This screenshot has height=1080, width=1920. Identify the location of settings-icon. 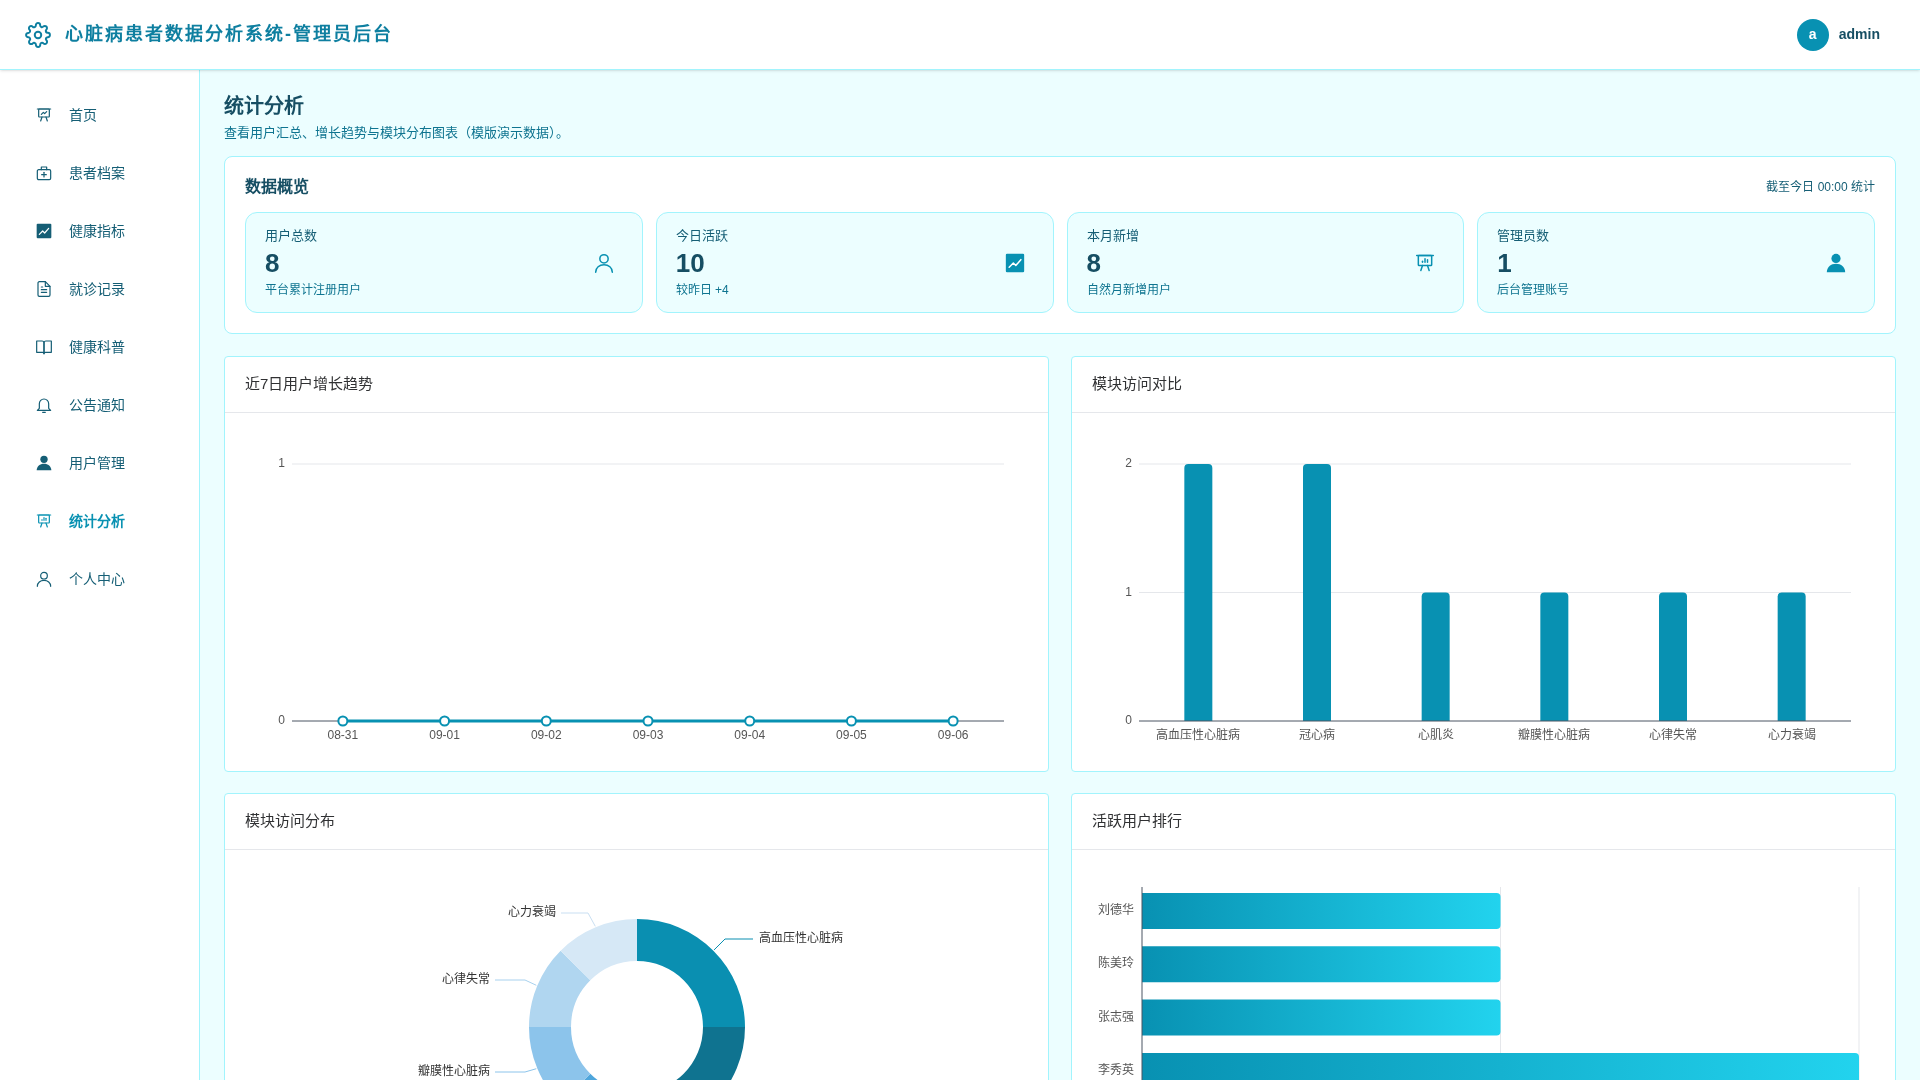
(38, 34).